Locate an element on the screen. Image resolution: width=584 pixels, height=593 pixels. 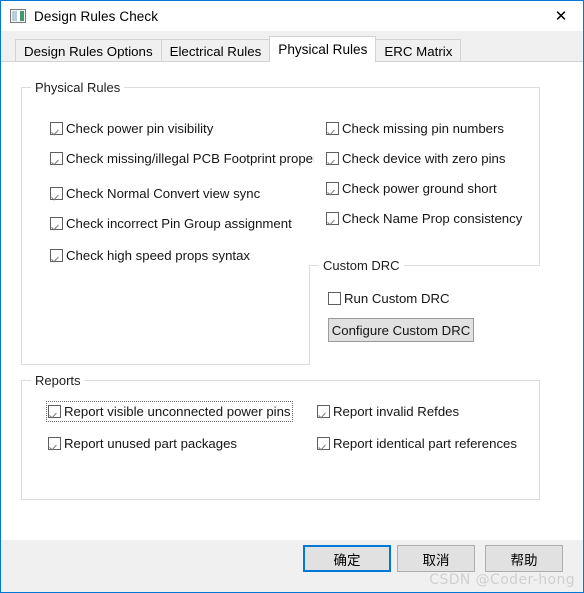
checkbox-check-normal-convert-view-sync: Check Normal Convert view sync is located at coordinates (155, 193).